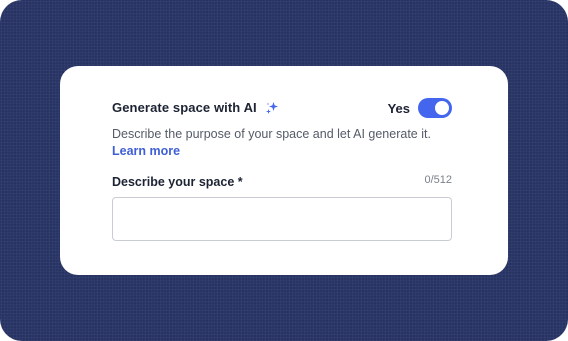 This screenshot has width=568, height=341. I want to click on toggle-knob, so click(442, 108).